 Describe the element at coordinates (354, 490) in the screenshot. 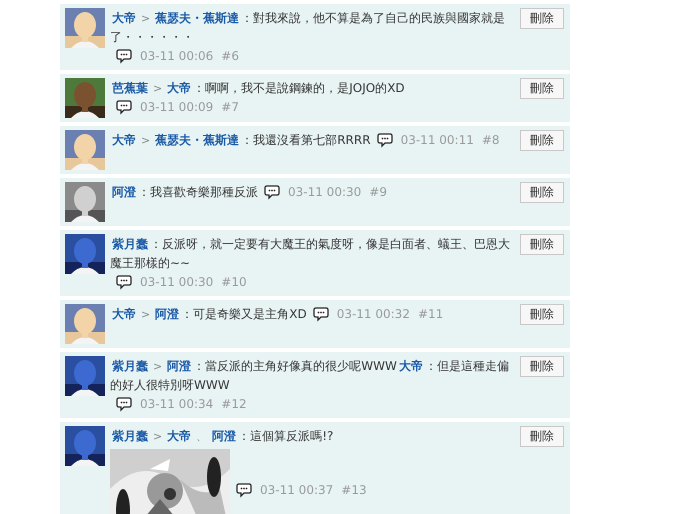

I see `floor-number: #13` at that location.